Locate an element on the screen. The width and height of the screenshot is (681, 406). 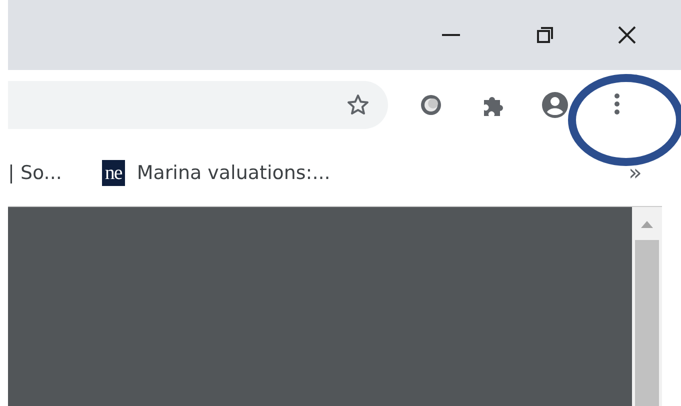
profile-icon is located at coordinates (555, 105).